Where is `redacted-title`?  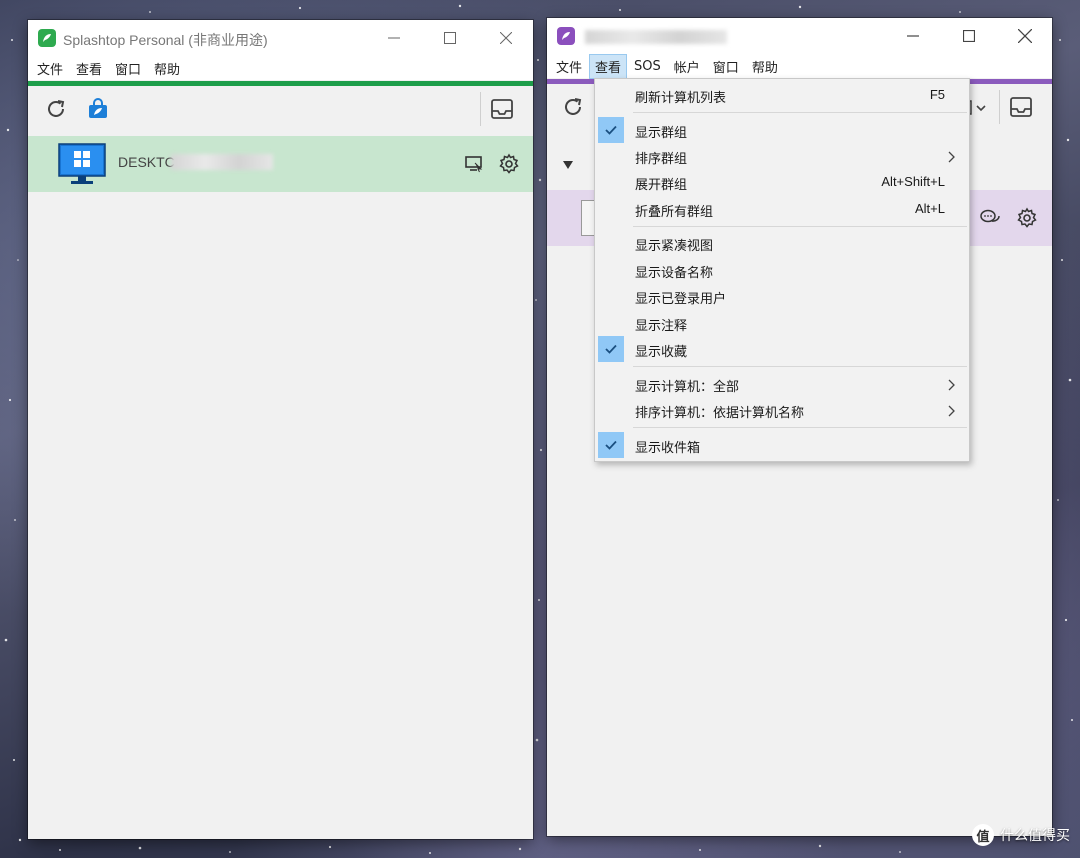 redacted-title is located at coordinates (656, 37).